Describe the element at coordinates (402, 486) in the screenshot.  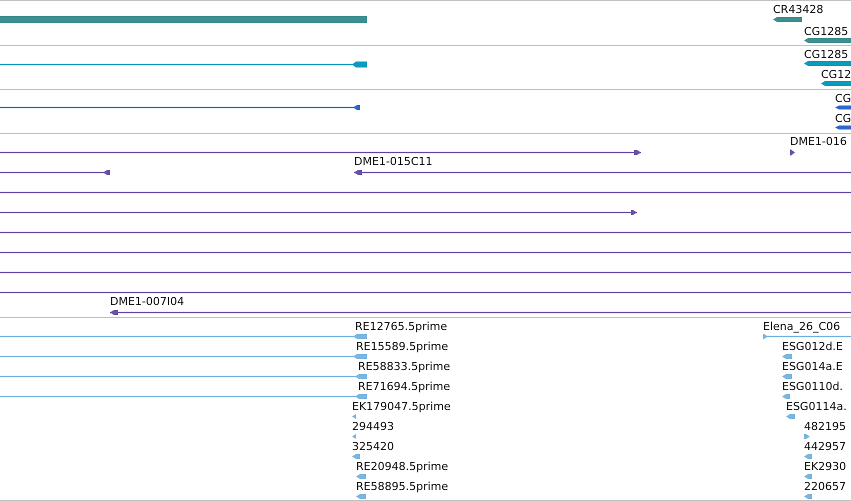
I see `feature-label: RE58895.5prime` at that location.